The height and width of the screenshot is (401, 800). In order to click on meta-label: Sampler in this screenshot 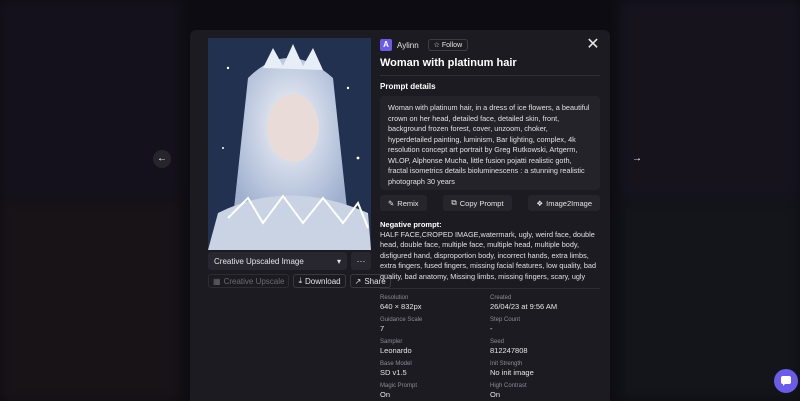, I will do `click(391, 342)`.